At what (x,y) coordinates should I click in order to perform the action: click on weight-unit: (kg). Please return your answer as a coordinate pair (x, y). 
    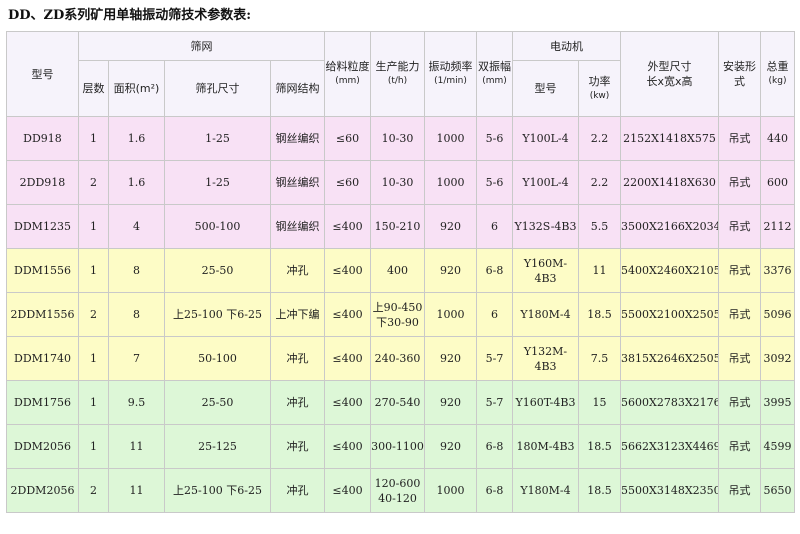
    Looking at the image, I should click on (777, 81).